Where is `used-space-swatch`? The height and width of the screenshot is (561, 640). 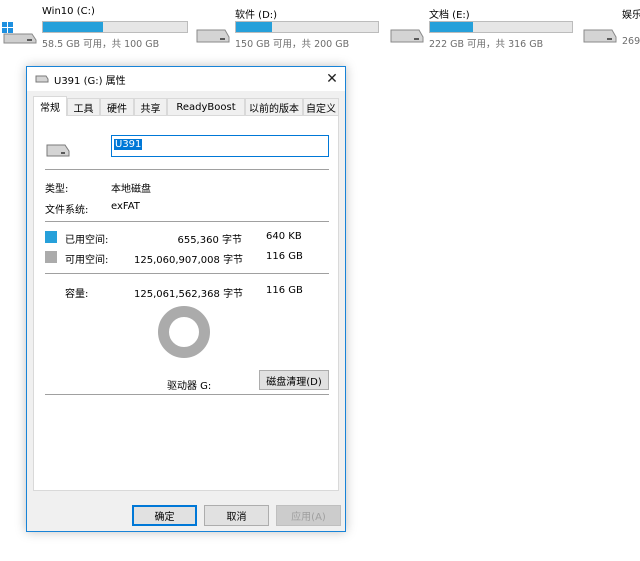
used-space-swatch is located at coordinates (51, 237).